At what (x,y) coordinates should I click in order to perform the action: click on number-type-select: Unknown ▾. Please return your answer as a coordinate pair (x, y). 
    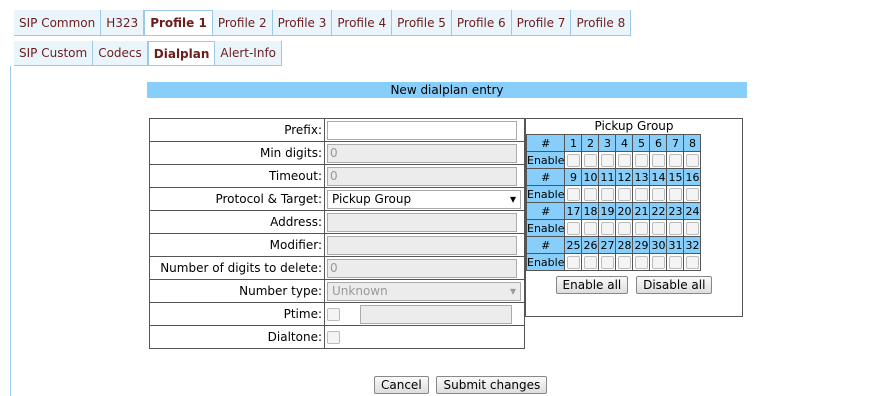
    Looking at the image, I should click on (424, 291).